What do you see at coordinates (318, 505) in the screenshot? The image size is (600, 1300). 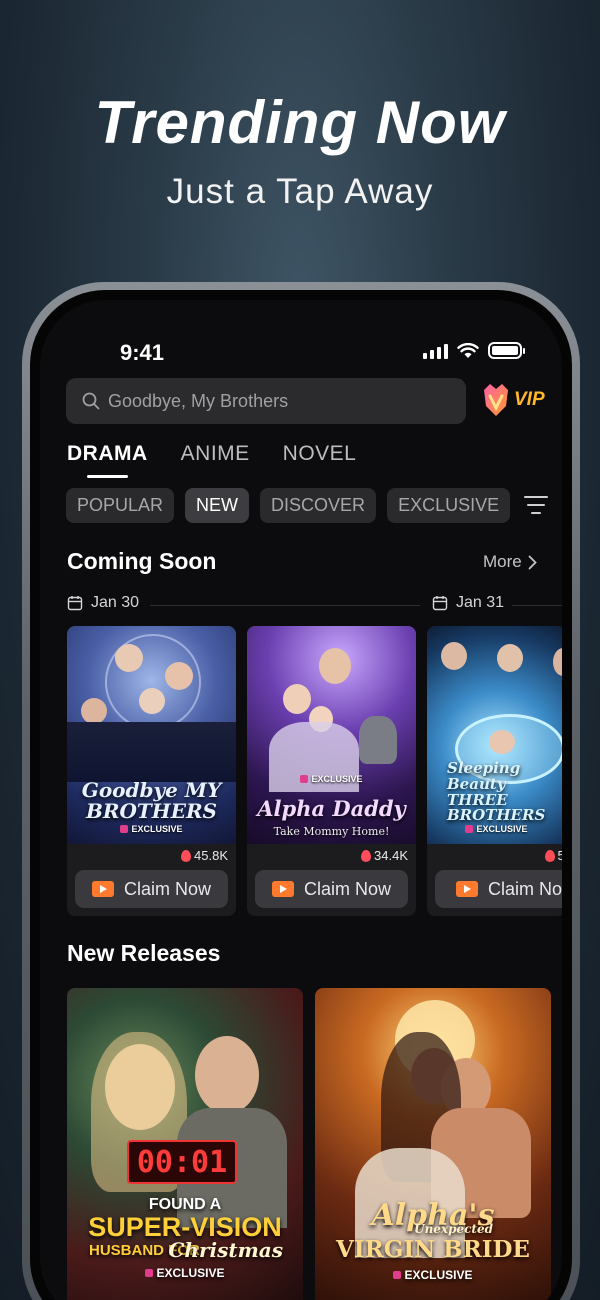 I see `chip-discover: DISCOVER` at bounding box center [318, 505].